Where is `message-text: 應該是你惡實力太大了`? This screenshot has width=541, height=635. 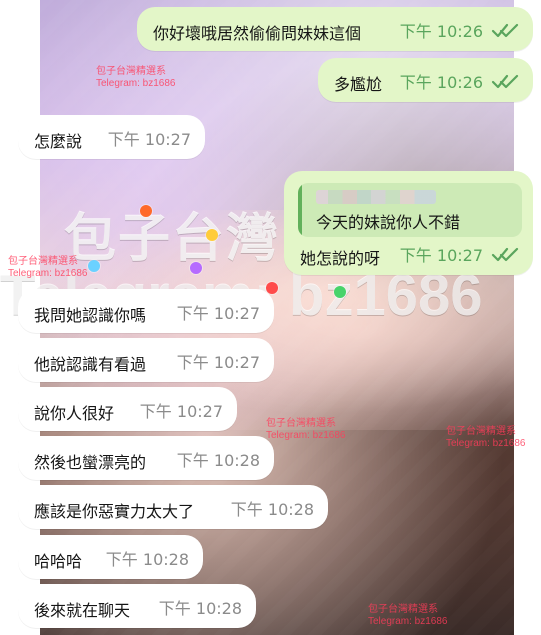 message-text: 應該是你惡實力太大了 is located at coordinates (114, 511).